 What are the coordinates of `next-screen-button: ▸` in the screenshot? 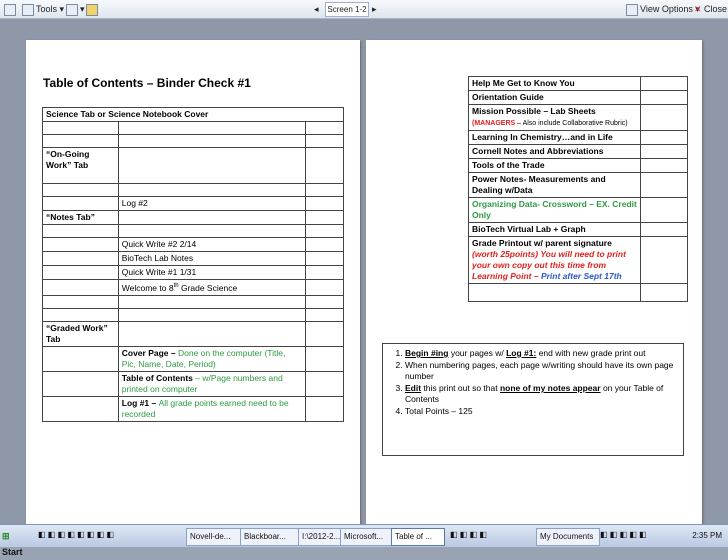 It's located at (374, 9).